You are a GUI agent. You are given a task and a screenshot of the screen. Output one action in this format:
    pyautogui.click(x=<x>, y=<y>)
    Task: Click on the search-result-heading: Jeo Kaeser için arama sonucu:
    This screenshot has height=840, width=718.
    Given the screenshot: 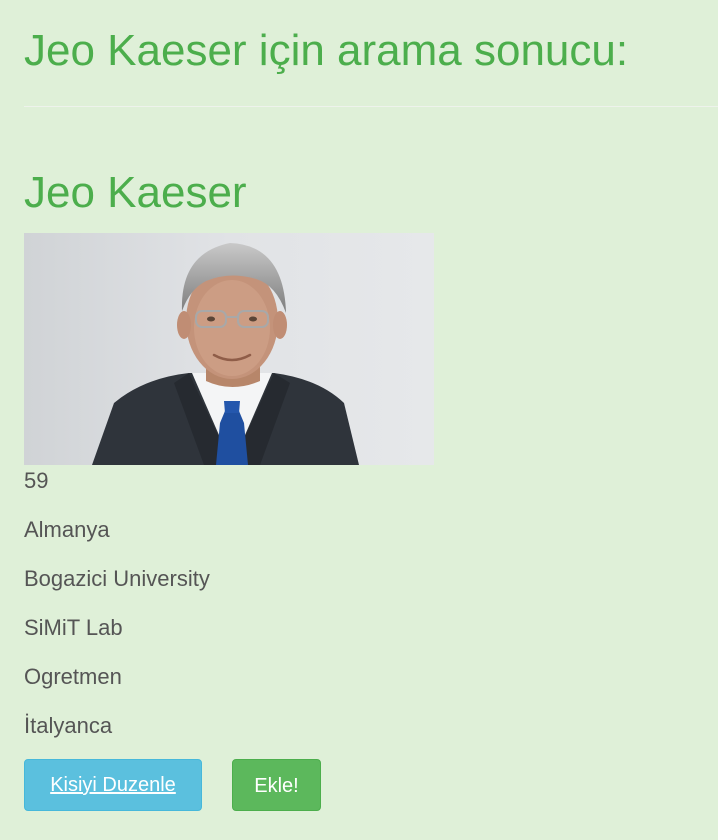 What is the action you would take?
    pyautogui.click(x=326, y=50)
    